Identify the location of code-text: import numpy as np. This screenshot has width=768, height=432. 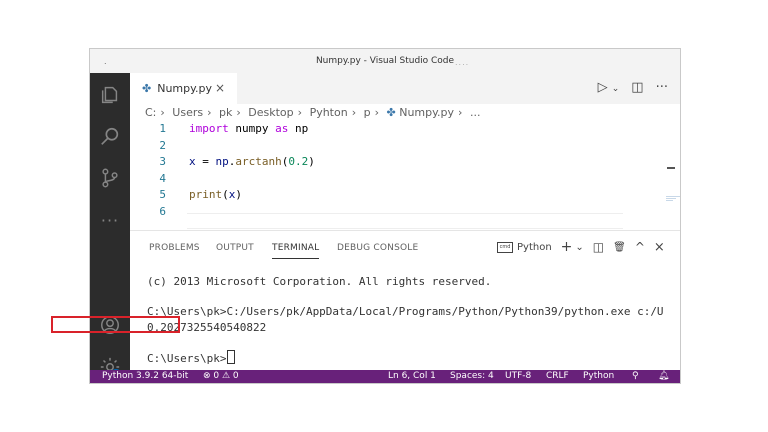
(248, 128).